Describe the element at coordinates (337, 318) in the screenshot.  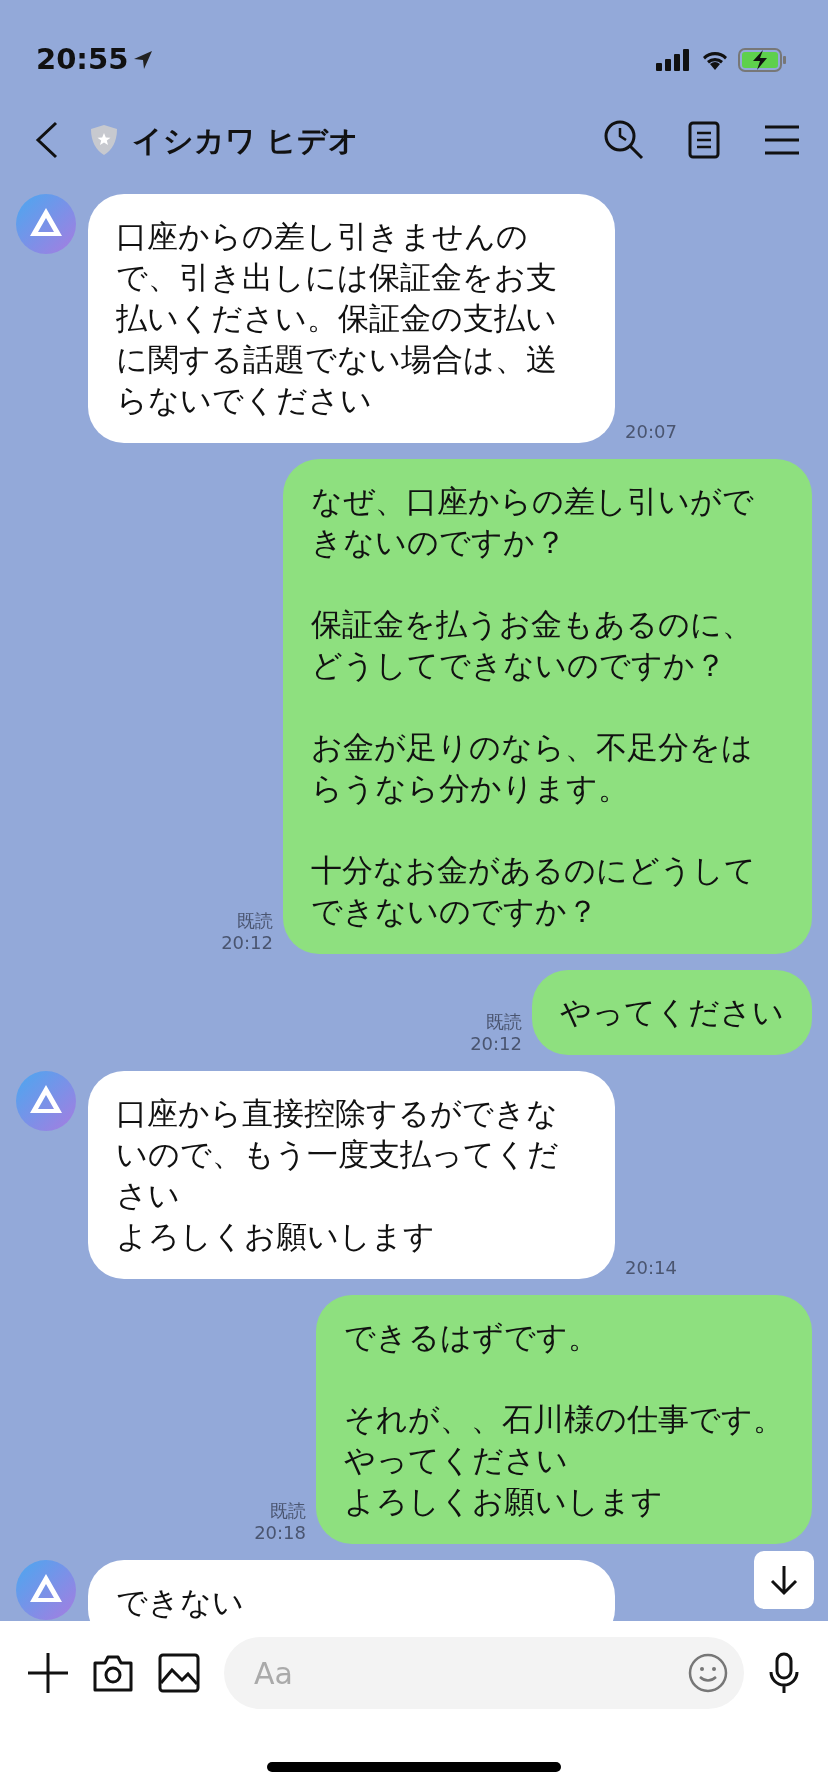
I see `message-text: 口座からの差し引きませんので、引き出しには保証金をお支払いください。保証金の支払いに関する話題でない場合は、送らないでください` at that location.